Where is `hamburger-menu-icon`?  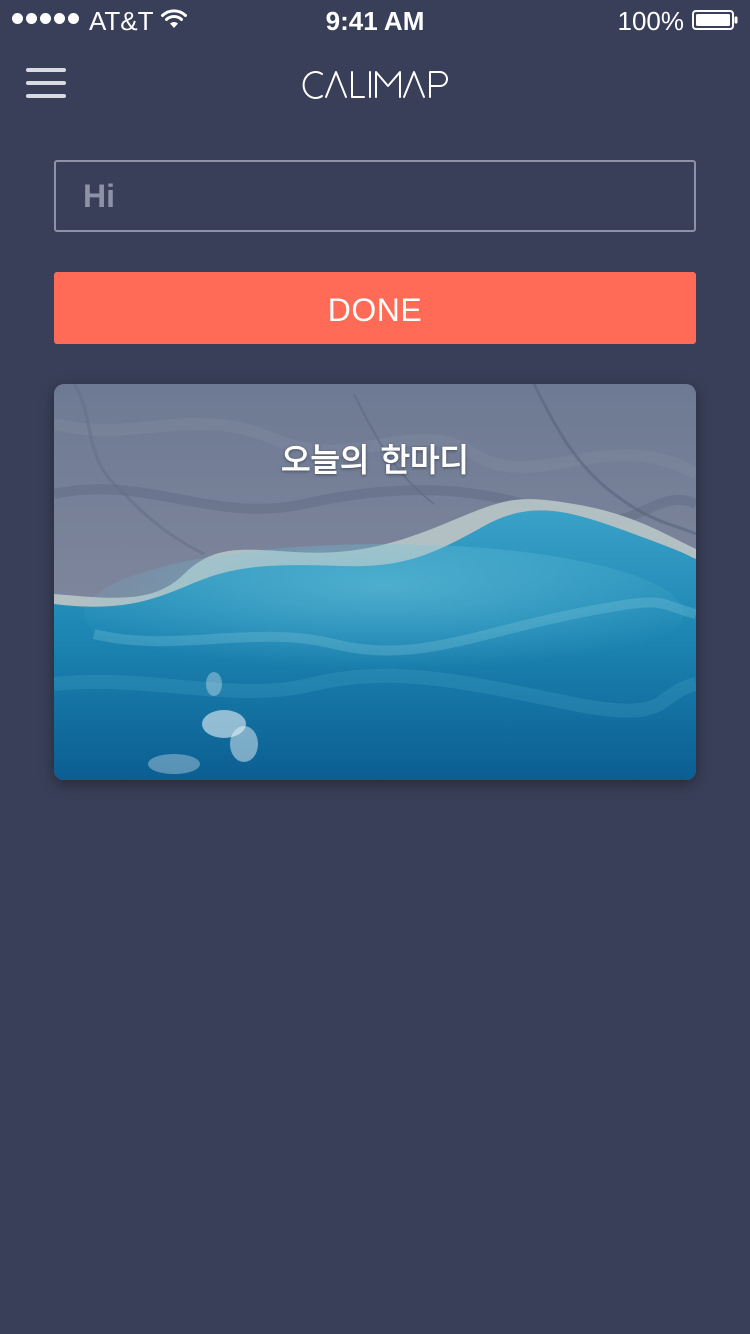
hamburger-menu-icon is located at coordinates (46, 70).